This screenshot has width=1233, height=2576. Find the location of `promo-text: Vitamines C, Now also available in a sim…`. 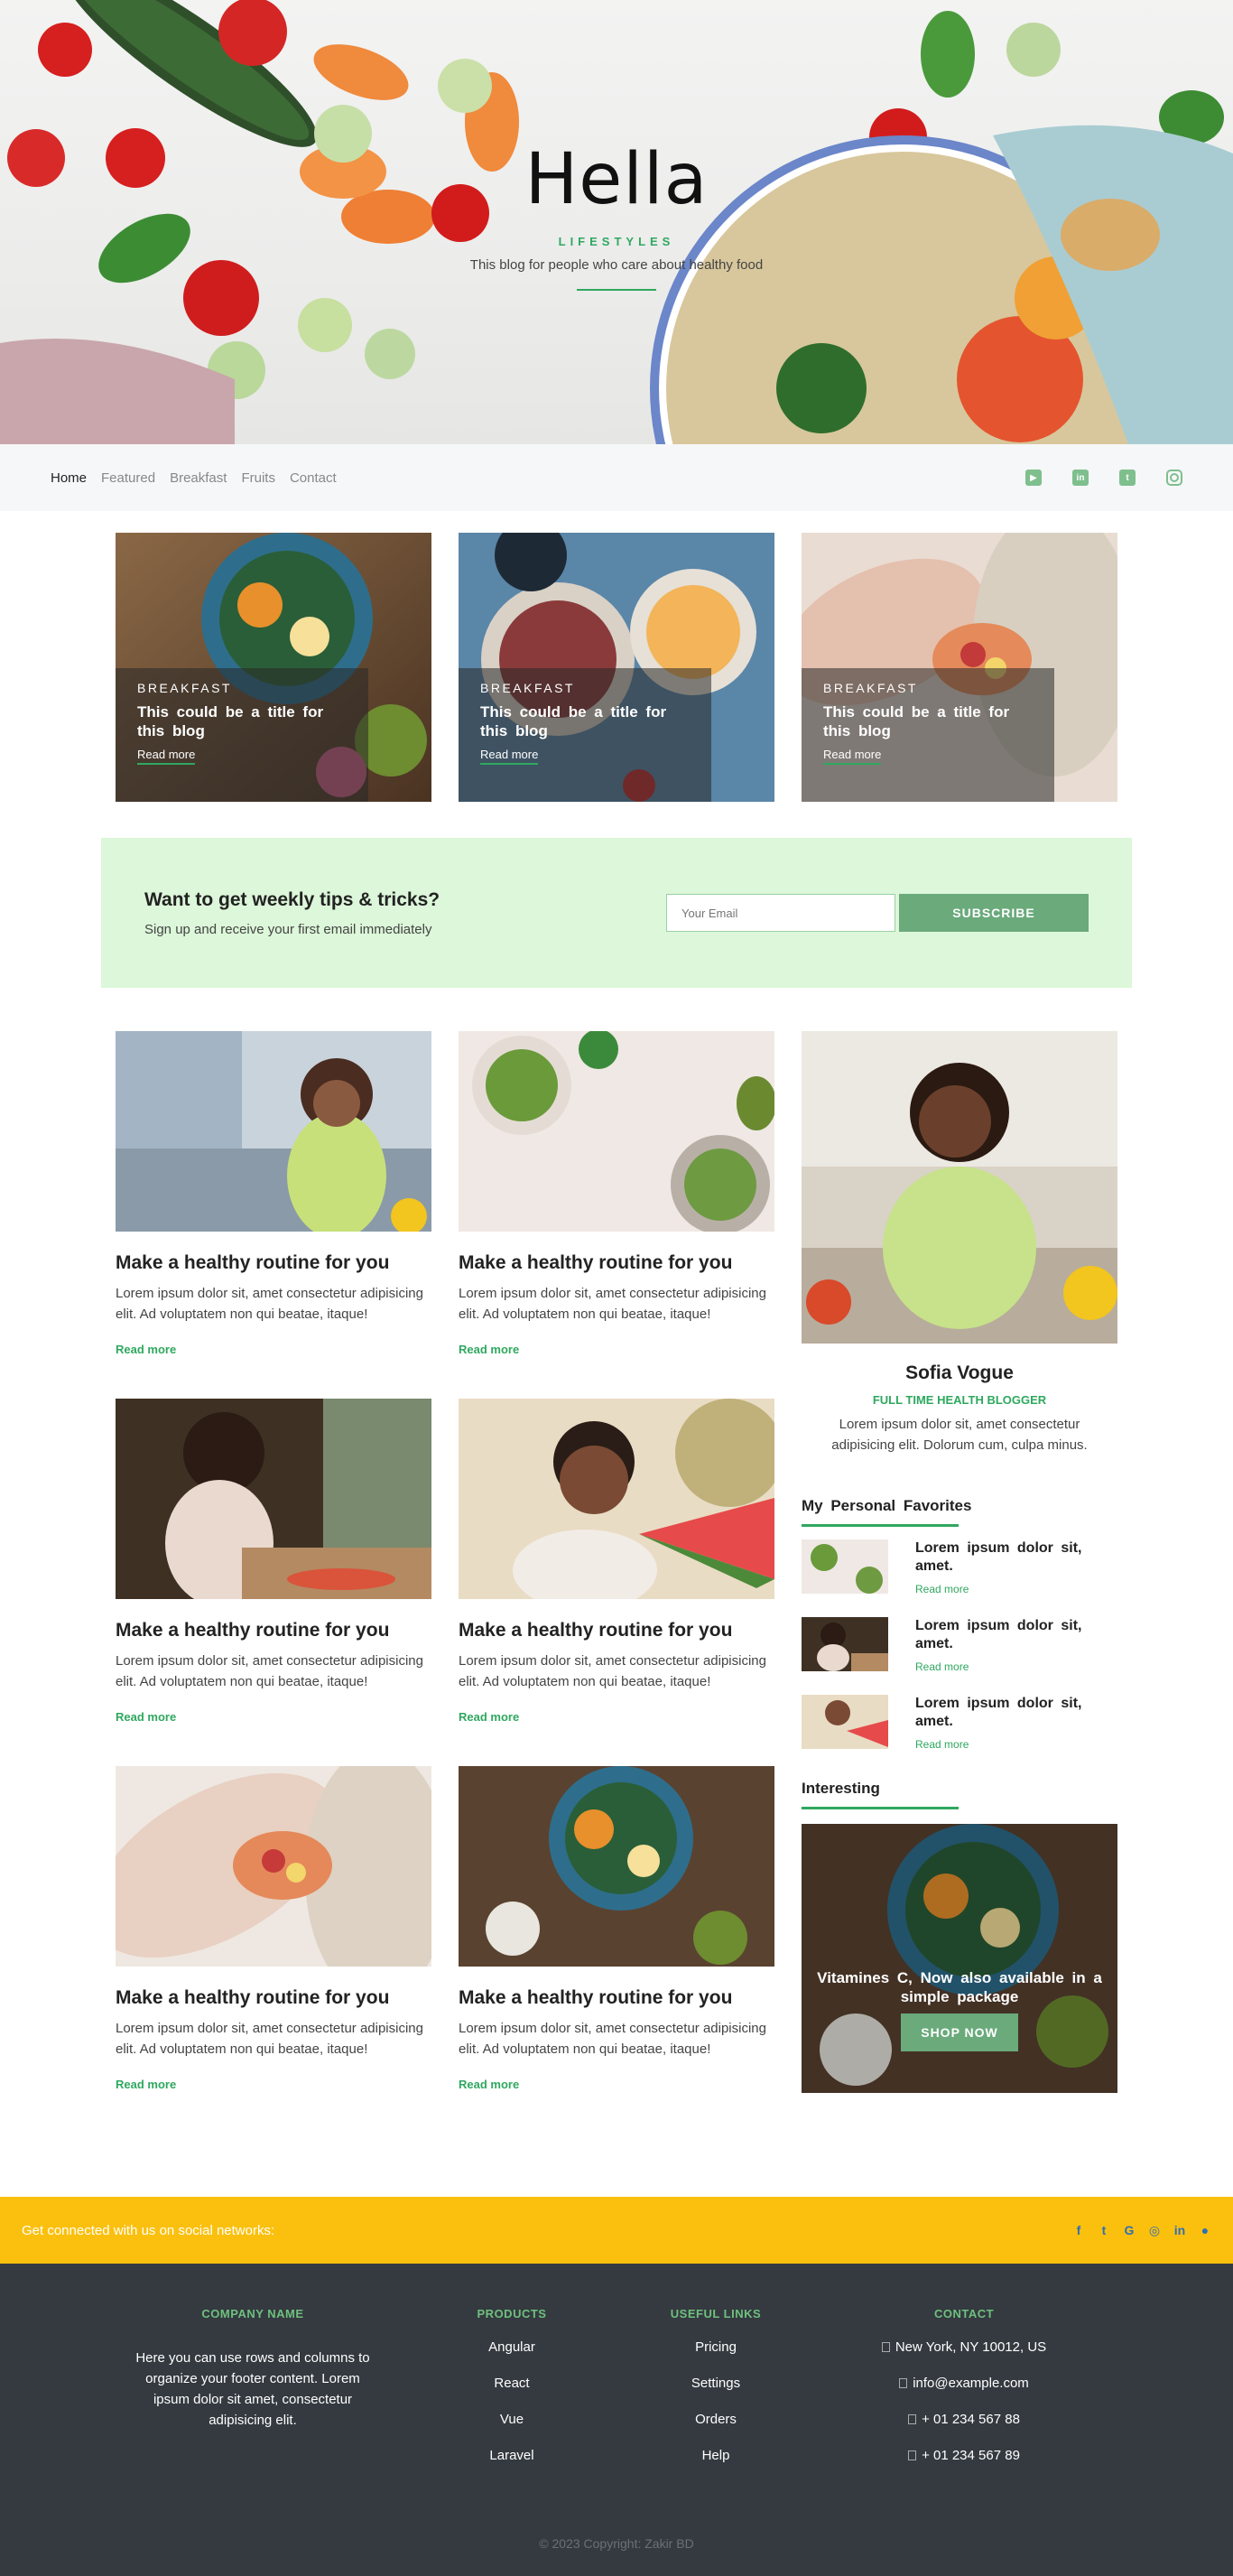

promo-text: Vitamines C, Now also available in a sim… is located at coordinates (959, 1987).